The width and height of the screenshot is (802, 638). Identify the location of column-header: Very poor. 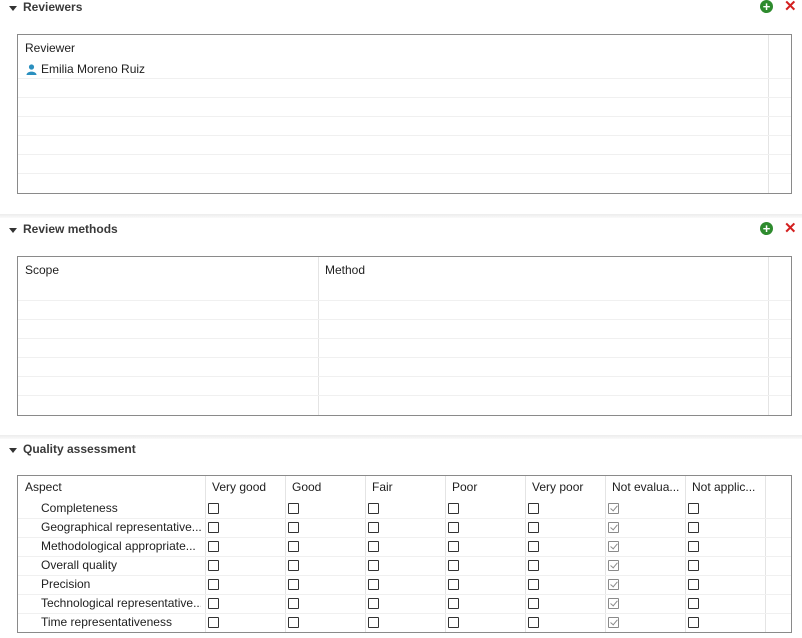
(565, 487).